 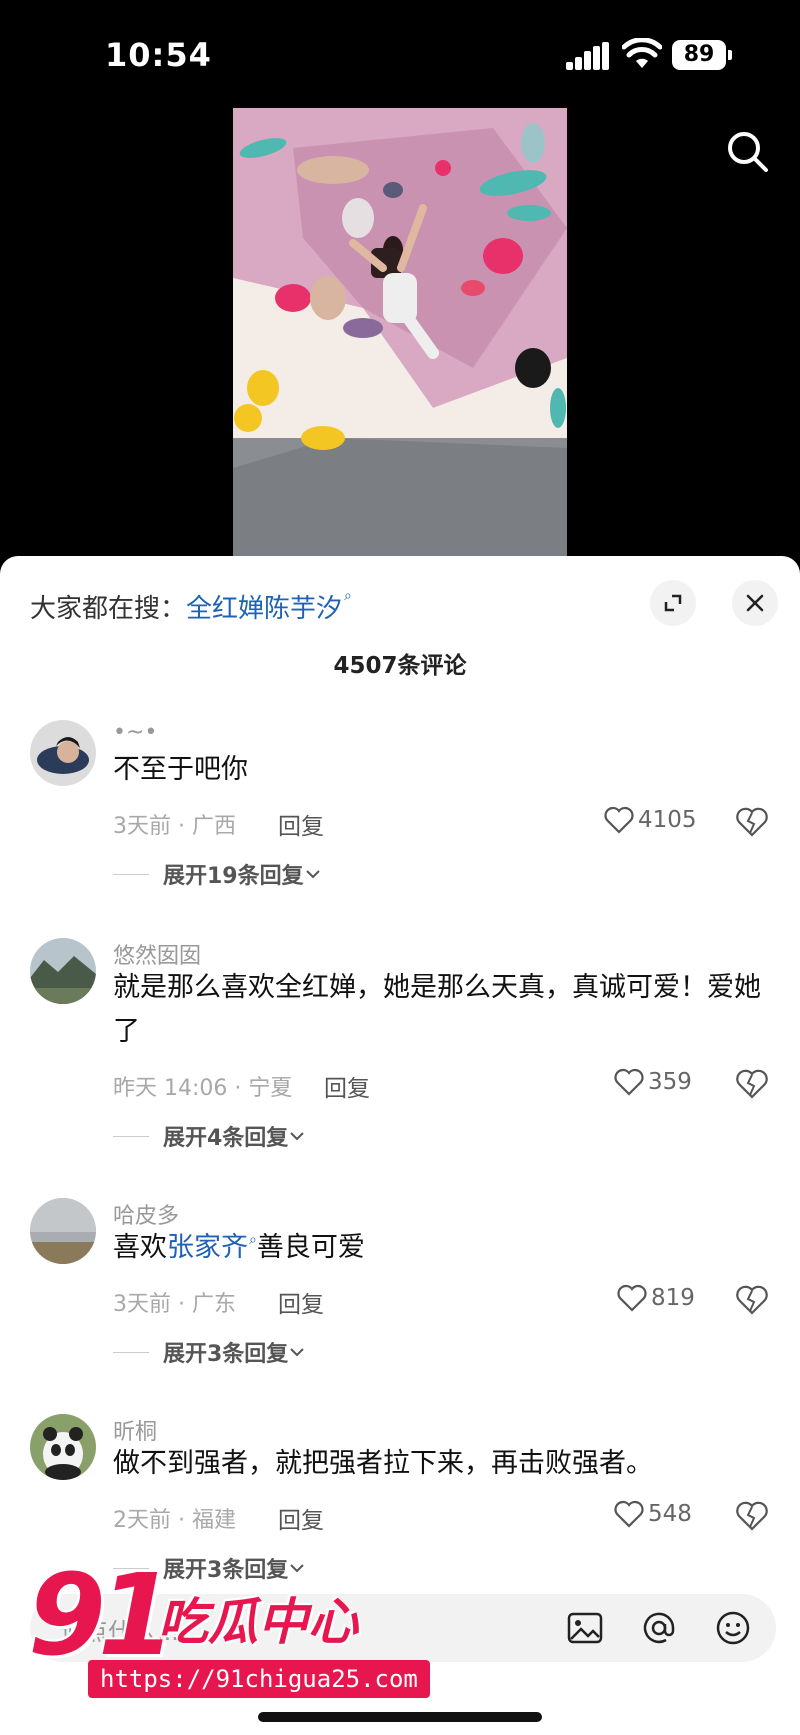 I want to click on close-button, so click(x=755, y=603).